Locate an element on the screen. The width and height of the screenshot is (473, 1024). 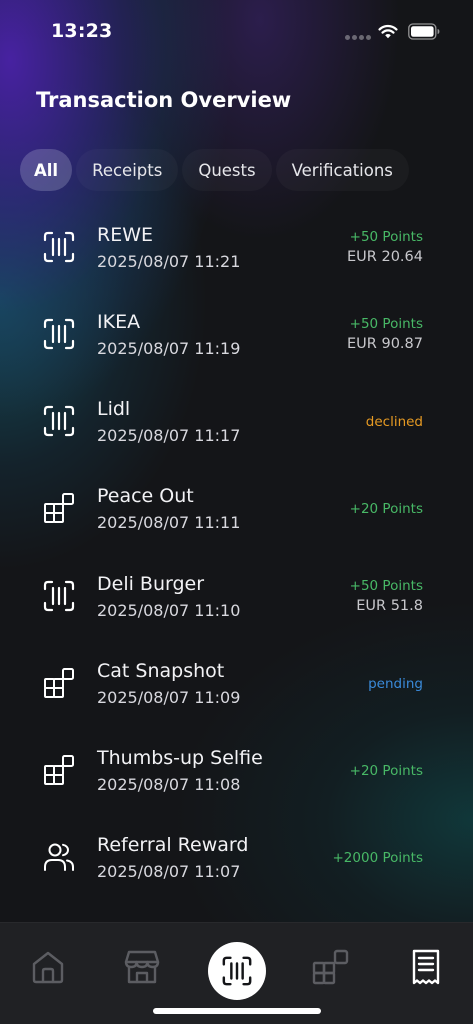
transaction-name: Cat Snapshot is located at coordinates (161, 671).